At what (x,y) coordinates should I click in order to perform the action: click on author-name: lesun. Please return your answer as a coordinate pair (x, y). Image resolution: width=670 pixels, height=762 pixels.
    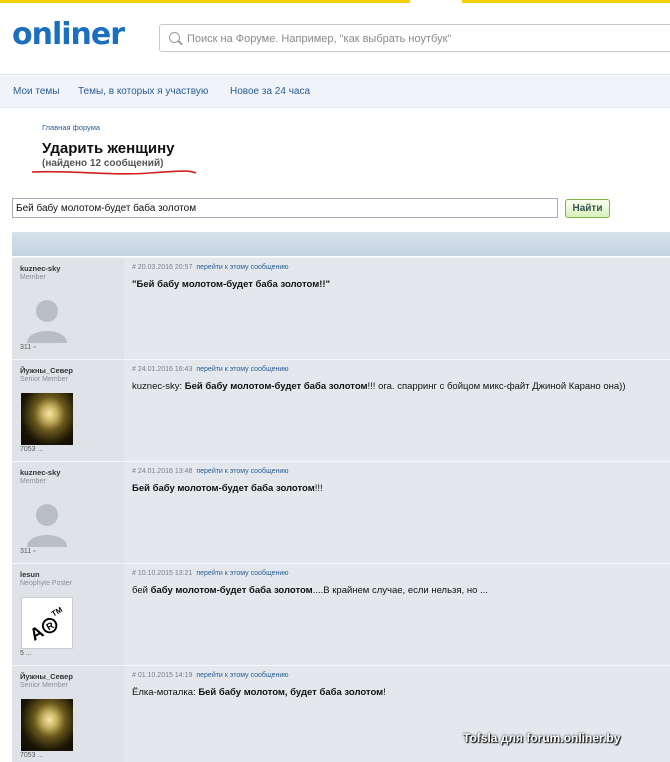
    Looking at the image, I should click on (30, 574).